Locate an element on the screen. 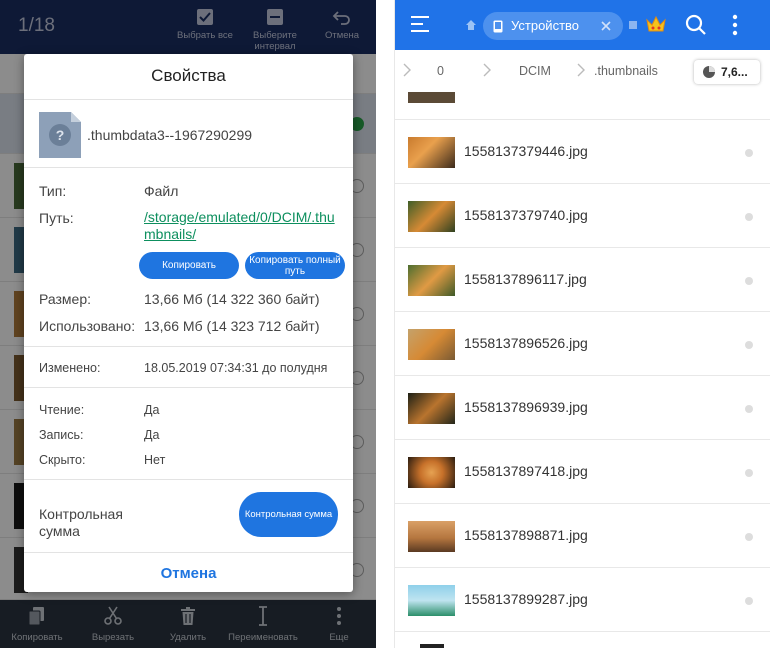  list-item: 1558137896939.jpg is located at coordinates (582, 408).